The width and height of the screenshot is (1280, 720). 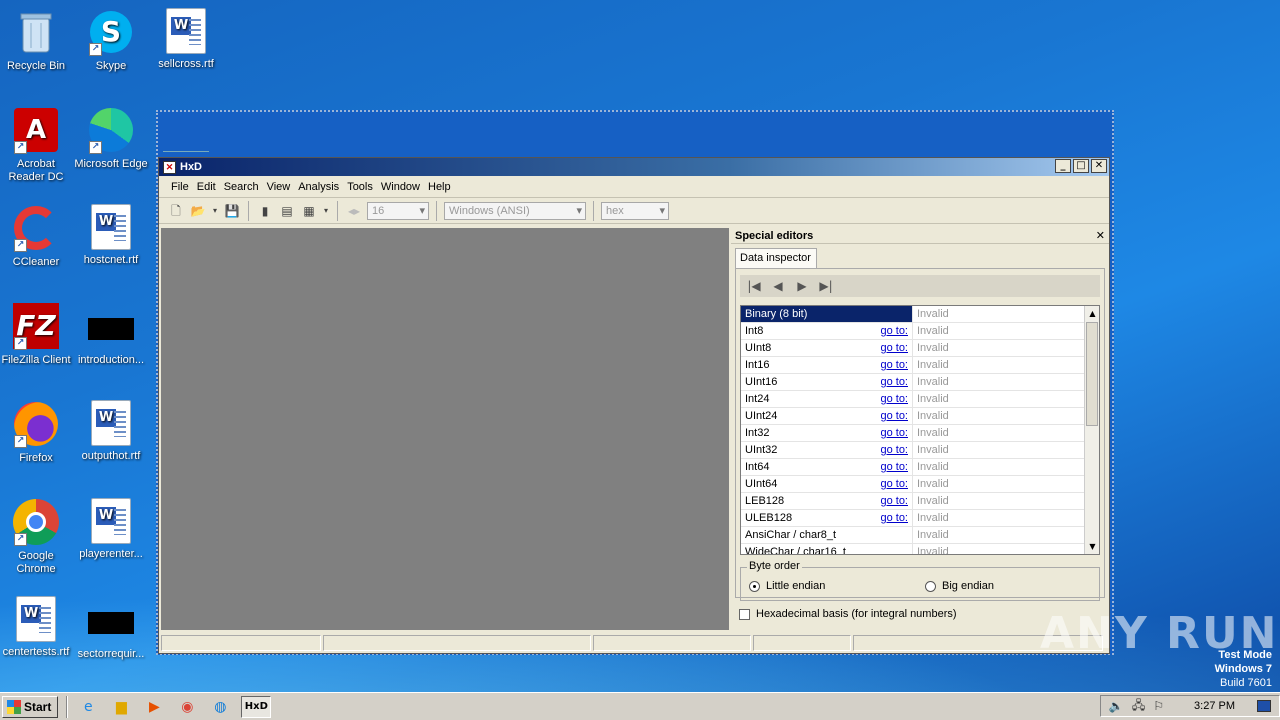 What do you see at coordinates (279, 187) in the screenshot?
I see `menu-view: View` at bounding box center [279, 187].